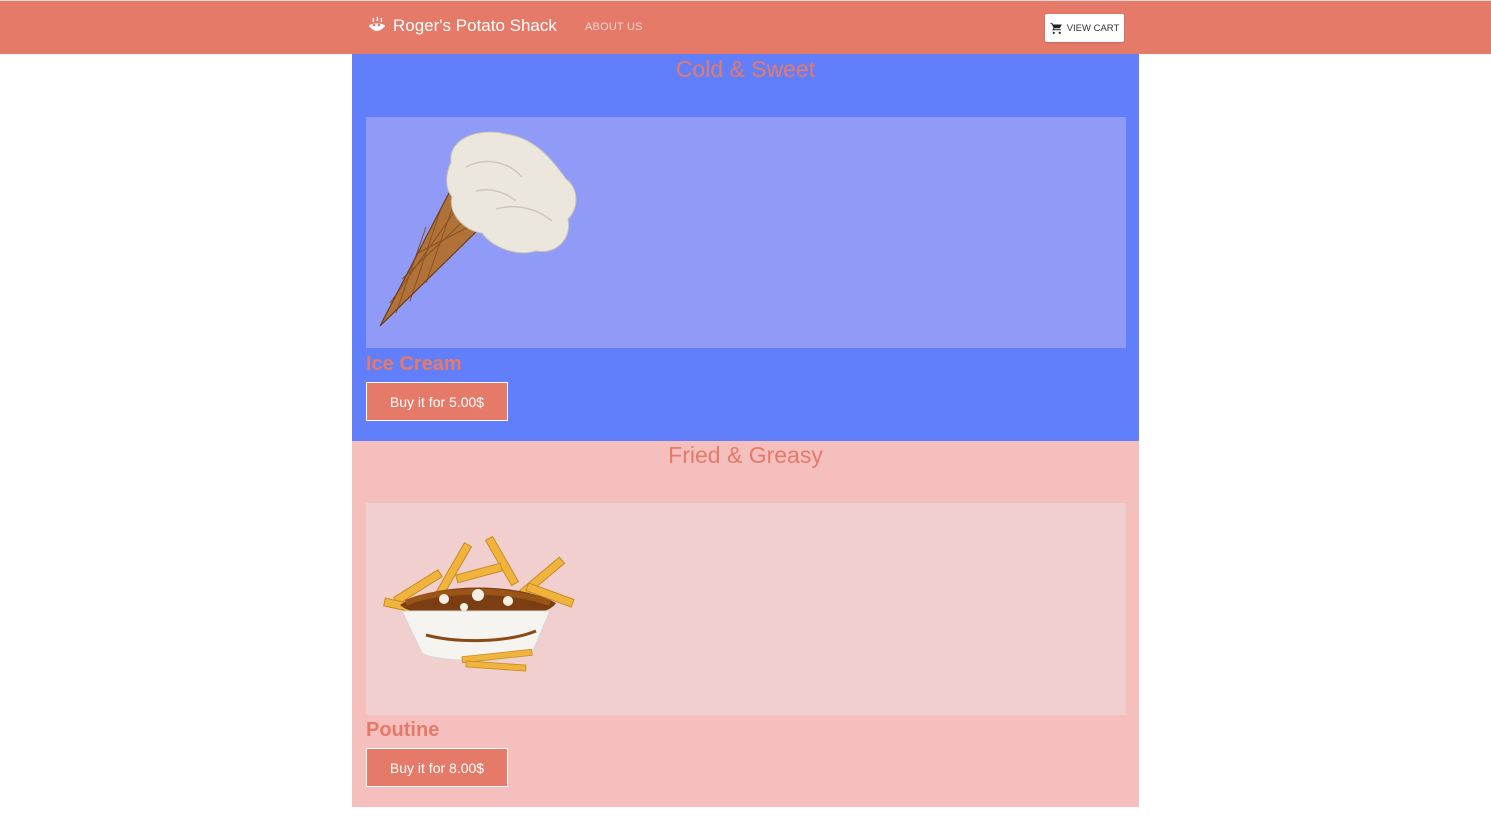 This screenshot has width=1491, height=821. What do you see at coordinates (745, 27) in the screenshot?
I see `top-navbar: Roger's Potato Shack ABOUT US VIEW CART` at bounding box center [745, 27].